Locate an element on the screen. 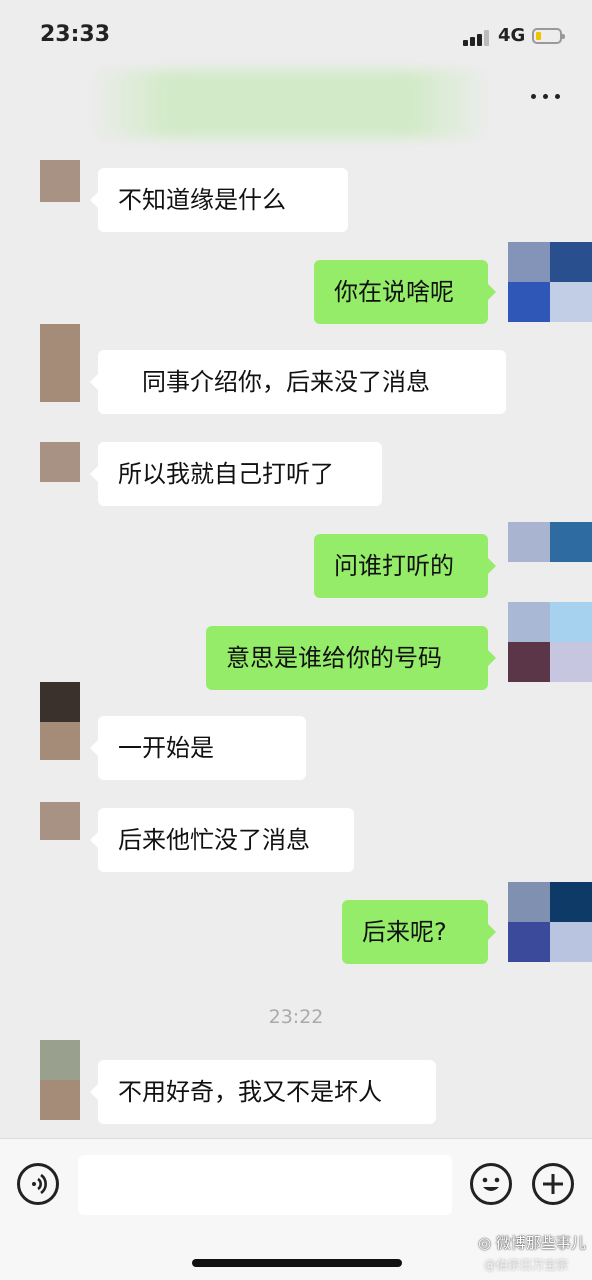 Image resolution: width=592 pixels, height=1280 pixels. battery-icon is located at coordinates (548, 36).